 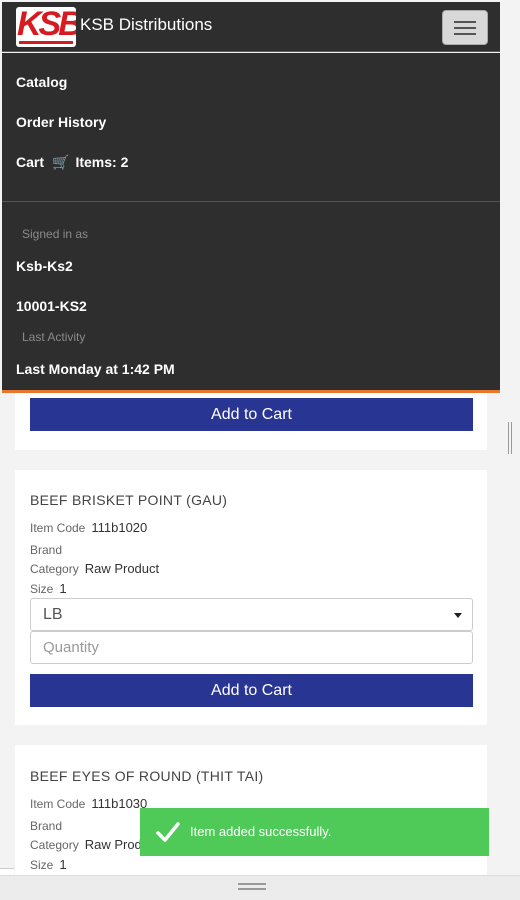 I want to click on menu-item-catalog: Catalog, so click(x=41, y=82).